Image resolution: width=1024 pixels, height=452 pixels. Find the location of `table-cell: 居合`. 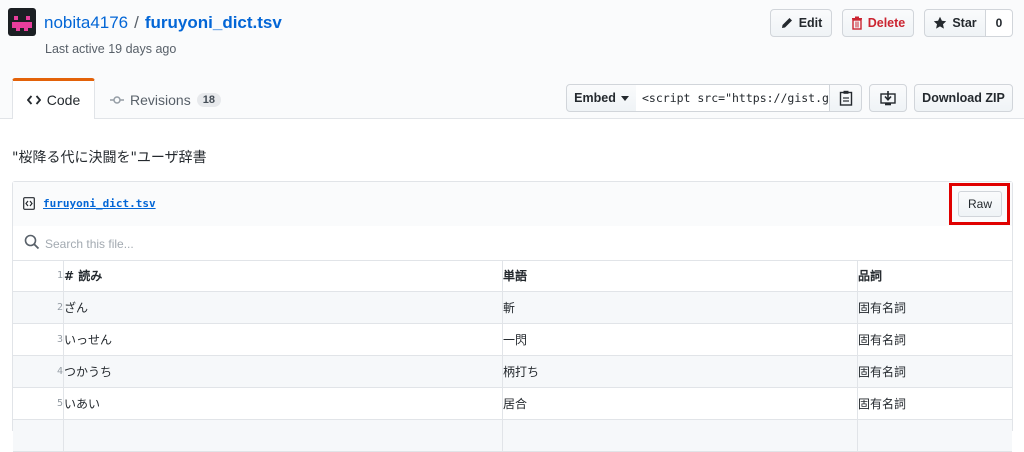

table-cell: 居合 is located at coordinates (680, 403).